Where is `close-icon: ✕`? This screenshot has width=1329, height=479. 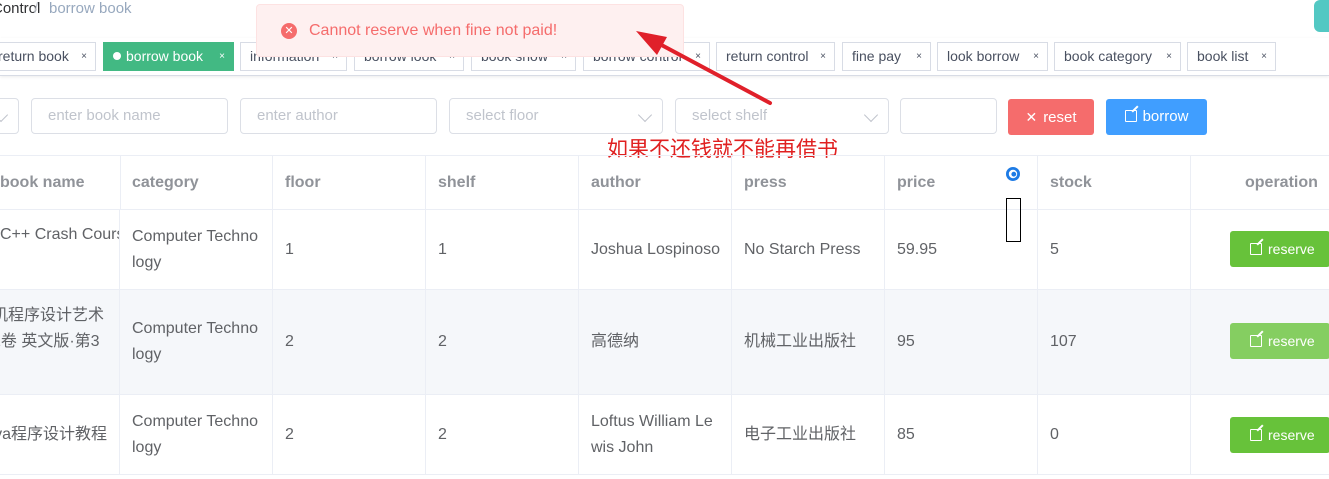 close-icon: ✕ is located at coordinates (1031, 117).